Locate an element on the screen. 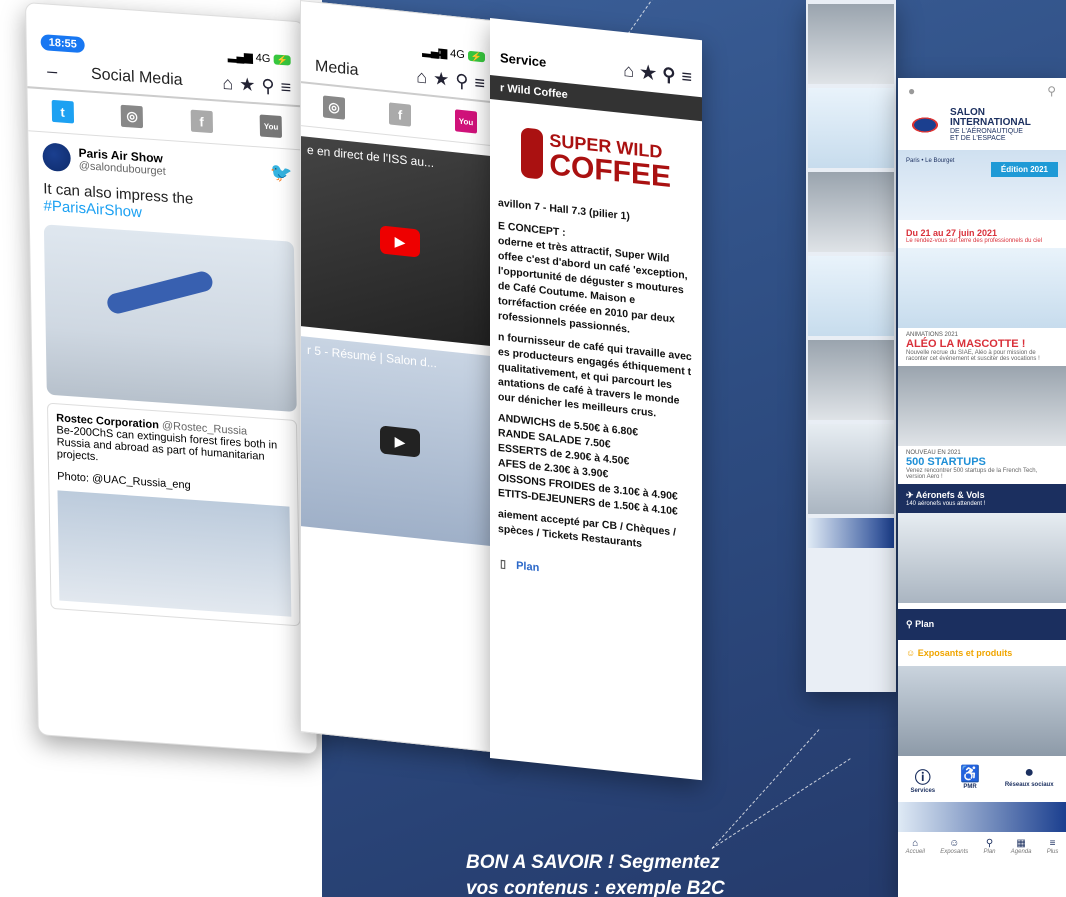 The image size is (1066, 897). section-title: Exposants et produits is located at coordinates (965, 653).